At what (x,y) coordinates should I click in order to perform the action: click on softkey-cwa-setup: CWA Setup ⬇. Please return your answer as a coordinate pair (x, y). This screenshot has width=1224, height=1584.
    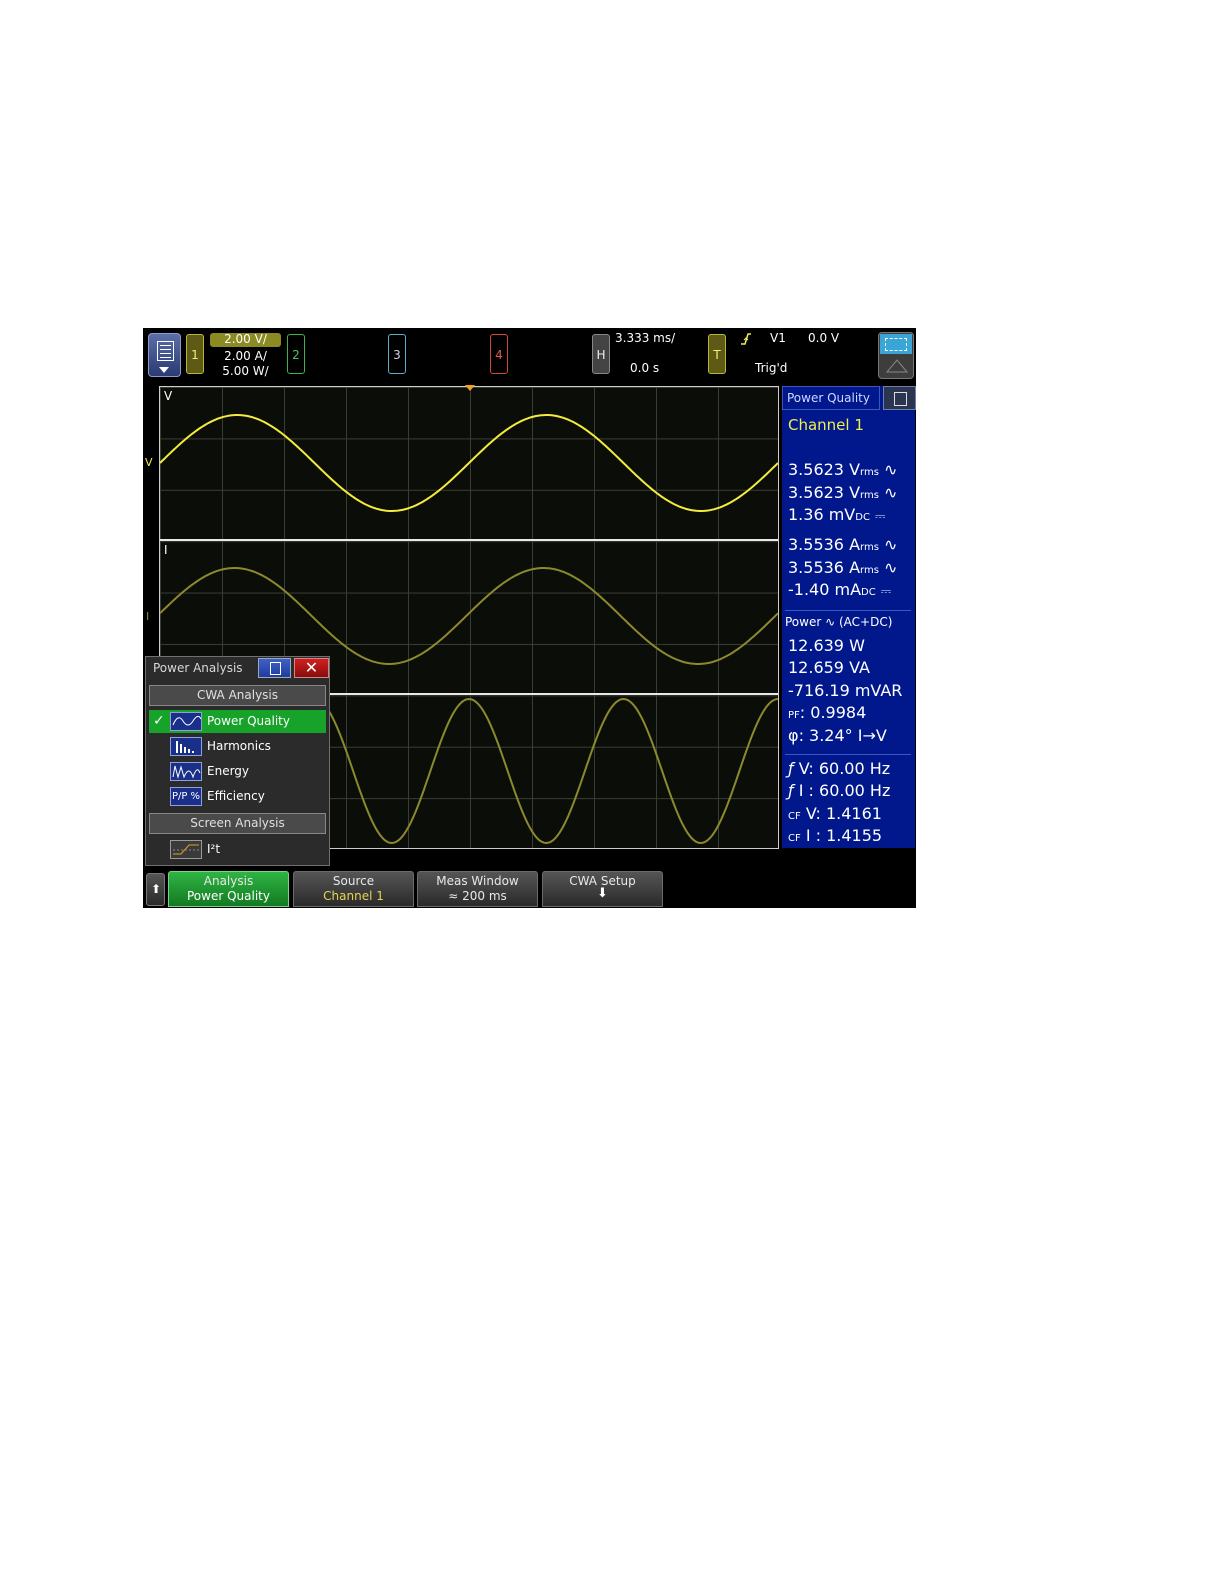
    Looking at the image, I should click on (602, 889).